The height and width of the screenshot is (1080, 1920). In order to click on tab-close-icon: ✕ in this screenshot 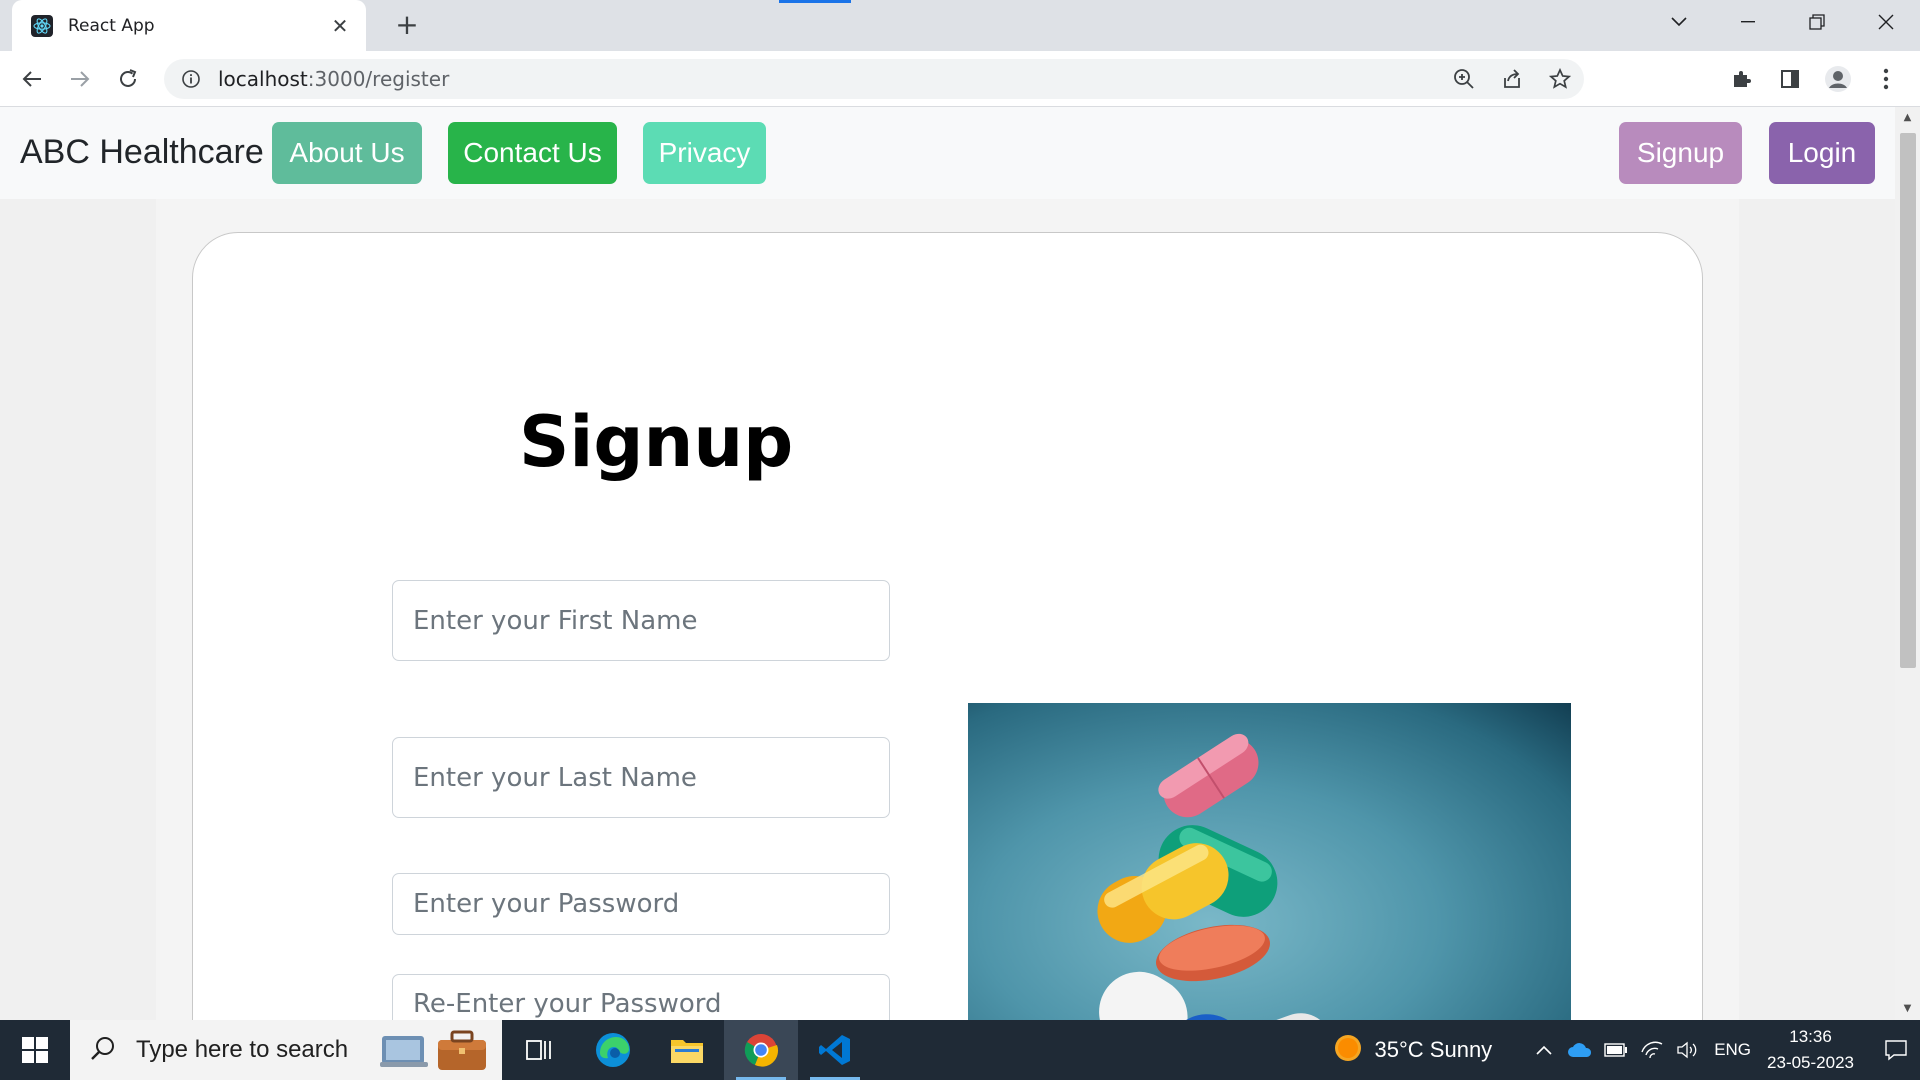, I will do `click(340, 26)`.